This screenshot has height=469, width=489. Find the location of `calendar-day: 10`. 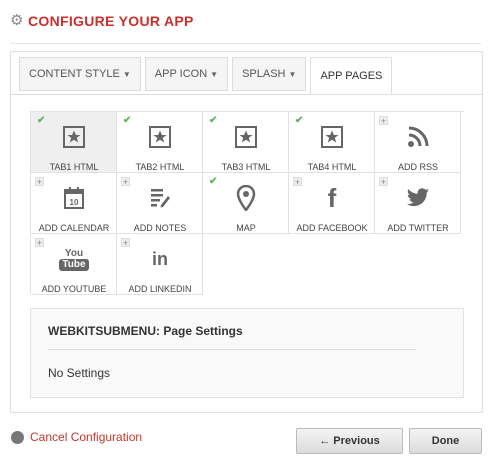

calendar-day: 10 is located at coordinates (74, 202).